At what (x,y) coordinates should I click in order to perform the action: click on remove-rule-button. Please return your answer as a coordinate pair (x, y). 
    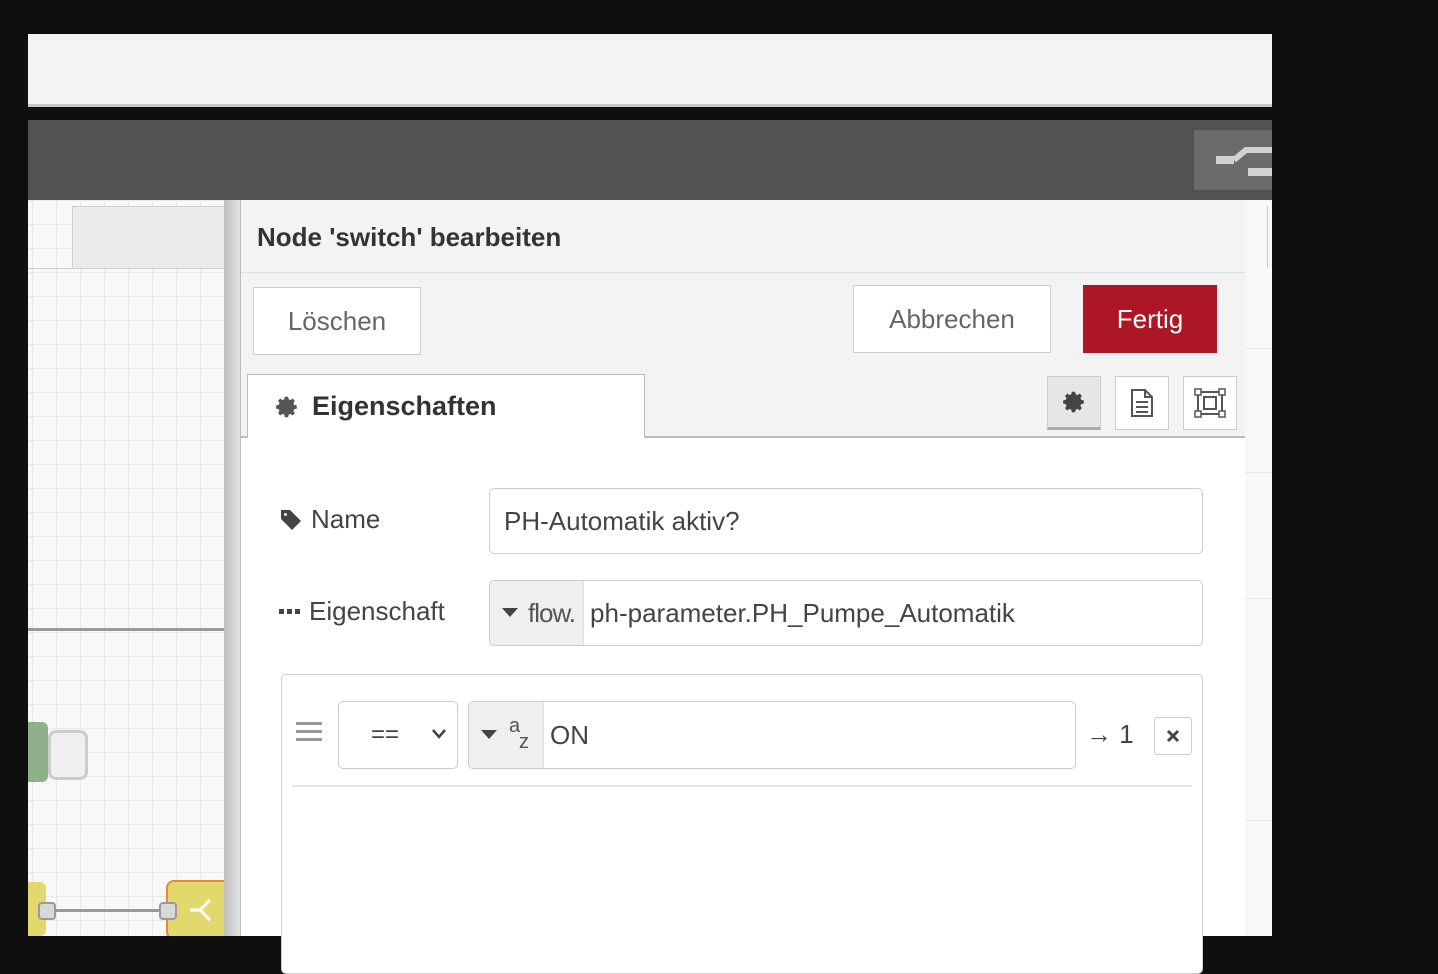
    Looking at the image, I should click on (1173, 736).